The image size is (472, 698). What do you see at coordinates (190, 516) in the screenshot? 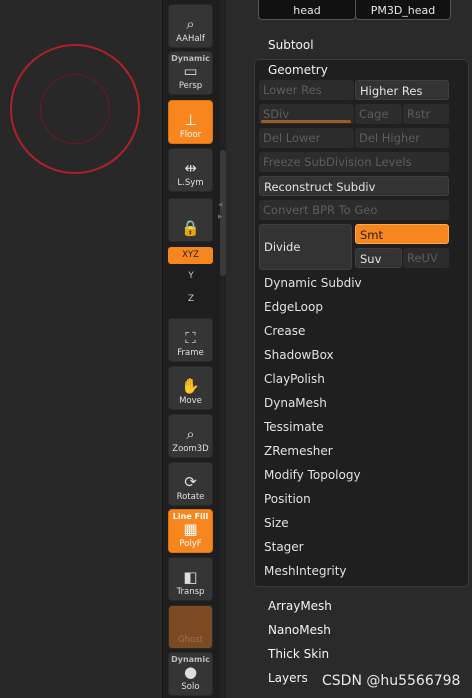
I see `polyf-top-label: Line Fill` at bounding box center [190, 516].